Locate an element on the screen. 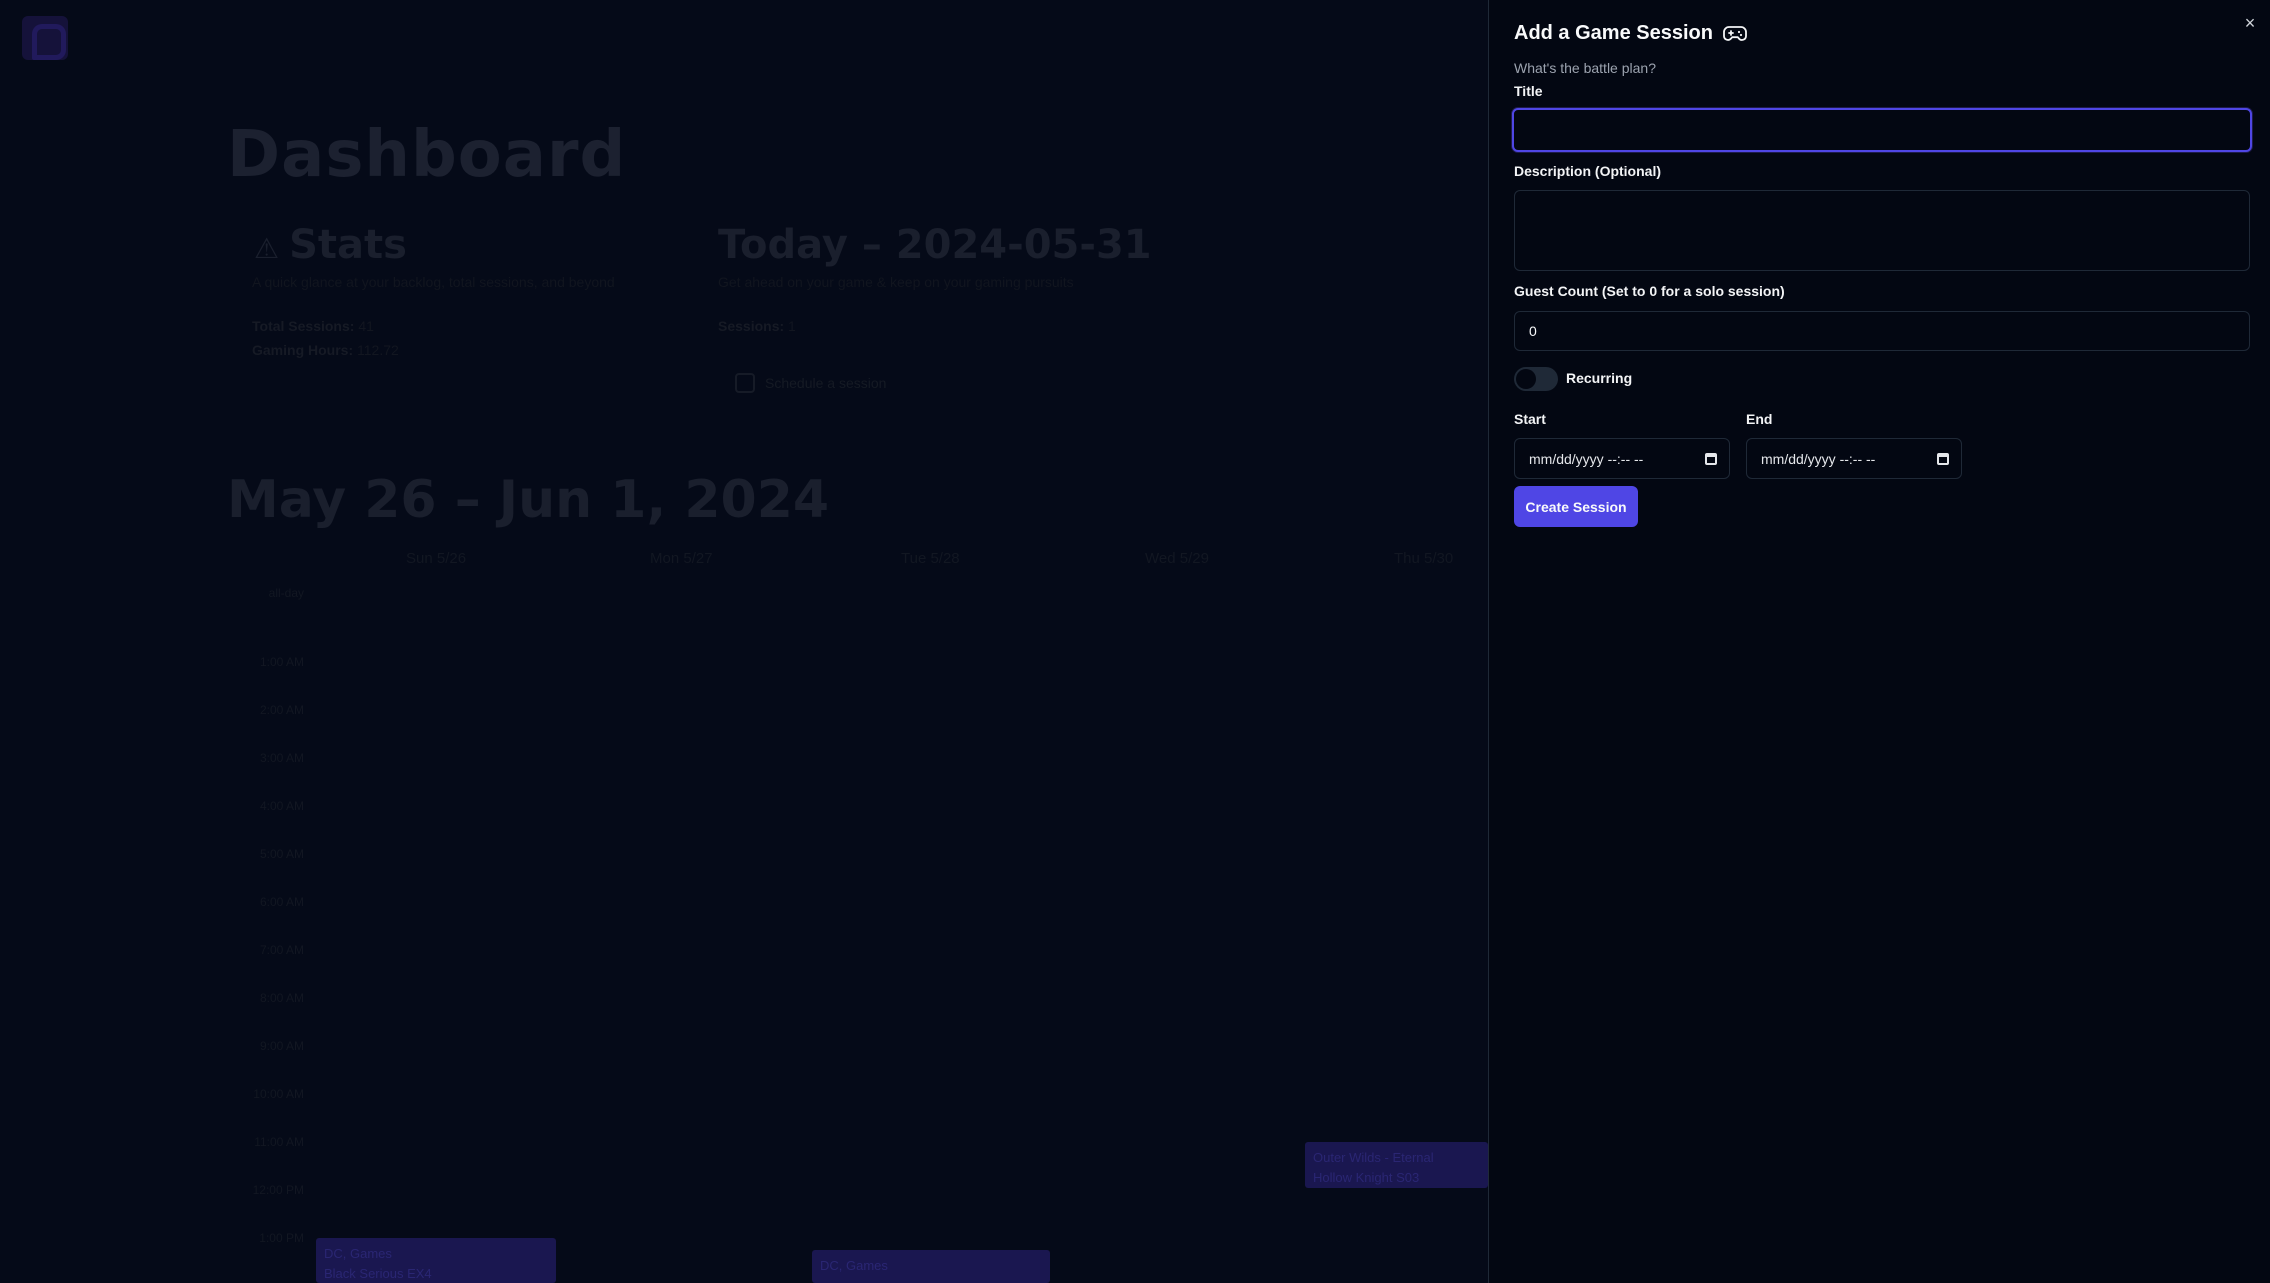 This screenshot has width=2270, height=1283. gaming-hours-label: Gaming Hours: is located at coordinates (303, 350).